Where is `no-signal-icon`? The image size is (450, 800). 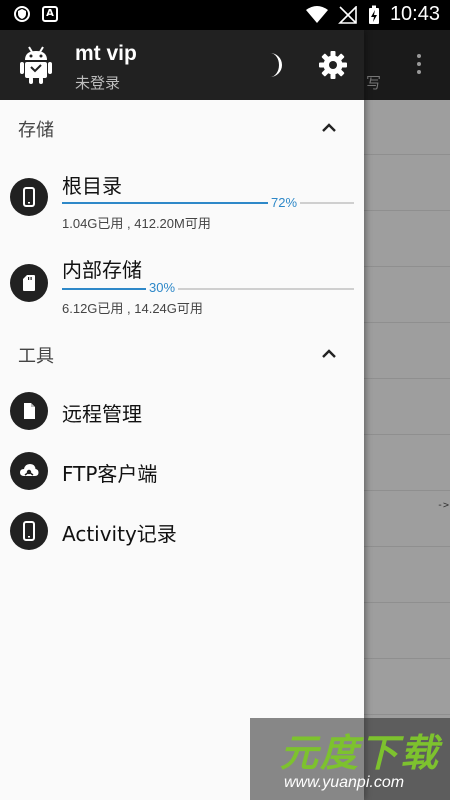
no-signal-icon is located at coordinates (347, 14).